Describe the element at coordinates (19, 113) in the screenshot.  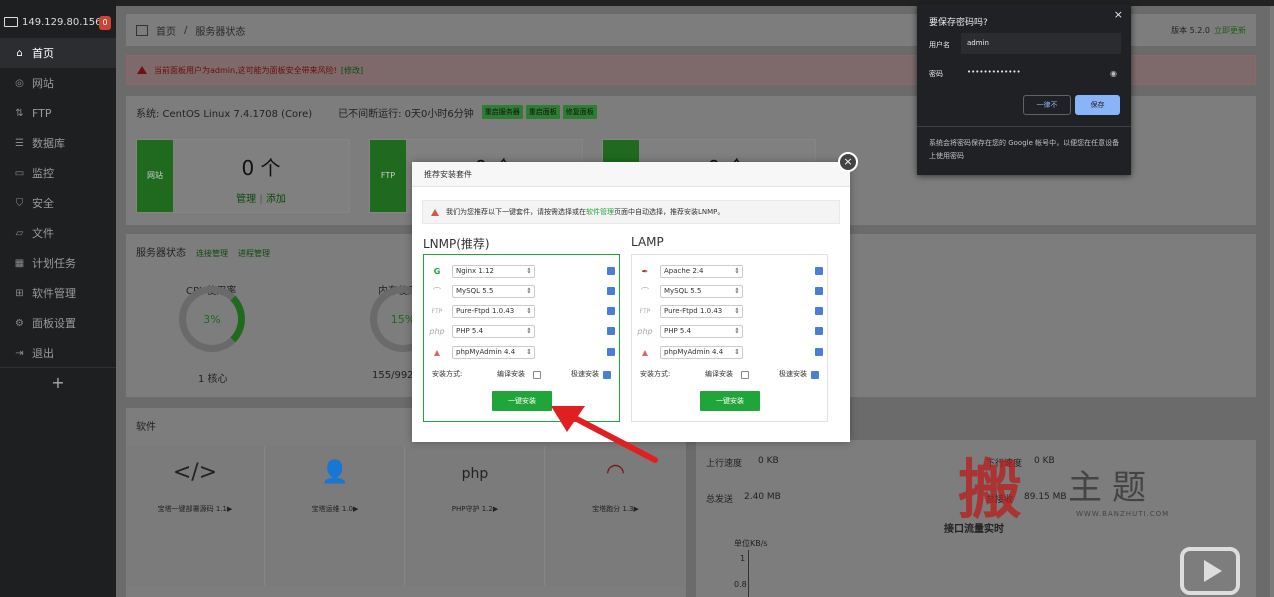
I see `ftp-icon: ⇅` at that location.